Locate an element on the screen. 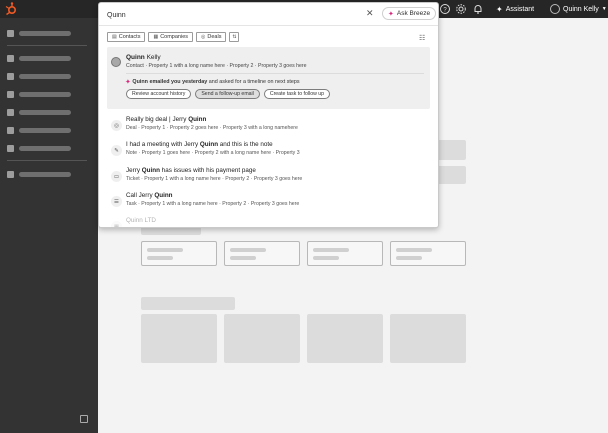 Image resolution: width=608 pixels, height=433 pixels. contact-avatar is located at coordinates (116, 62).